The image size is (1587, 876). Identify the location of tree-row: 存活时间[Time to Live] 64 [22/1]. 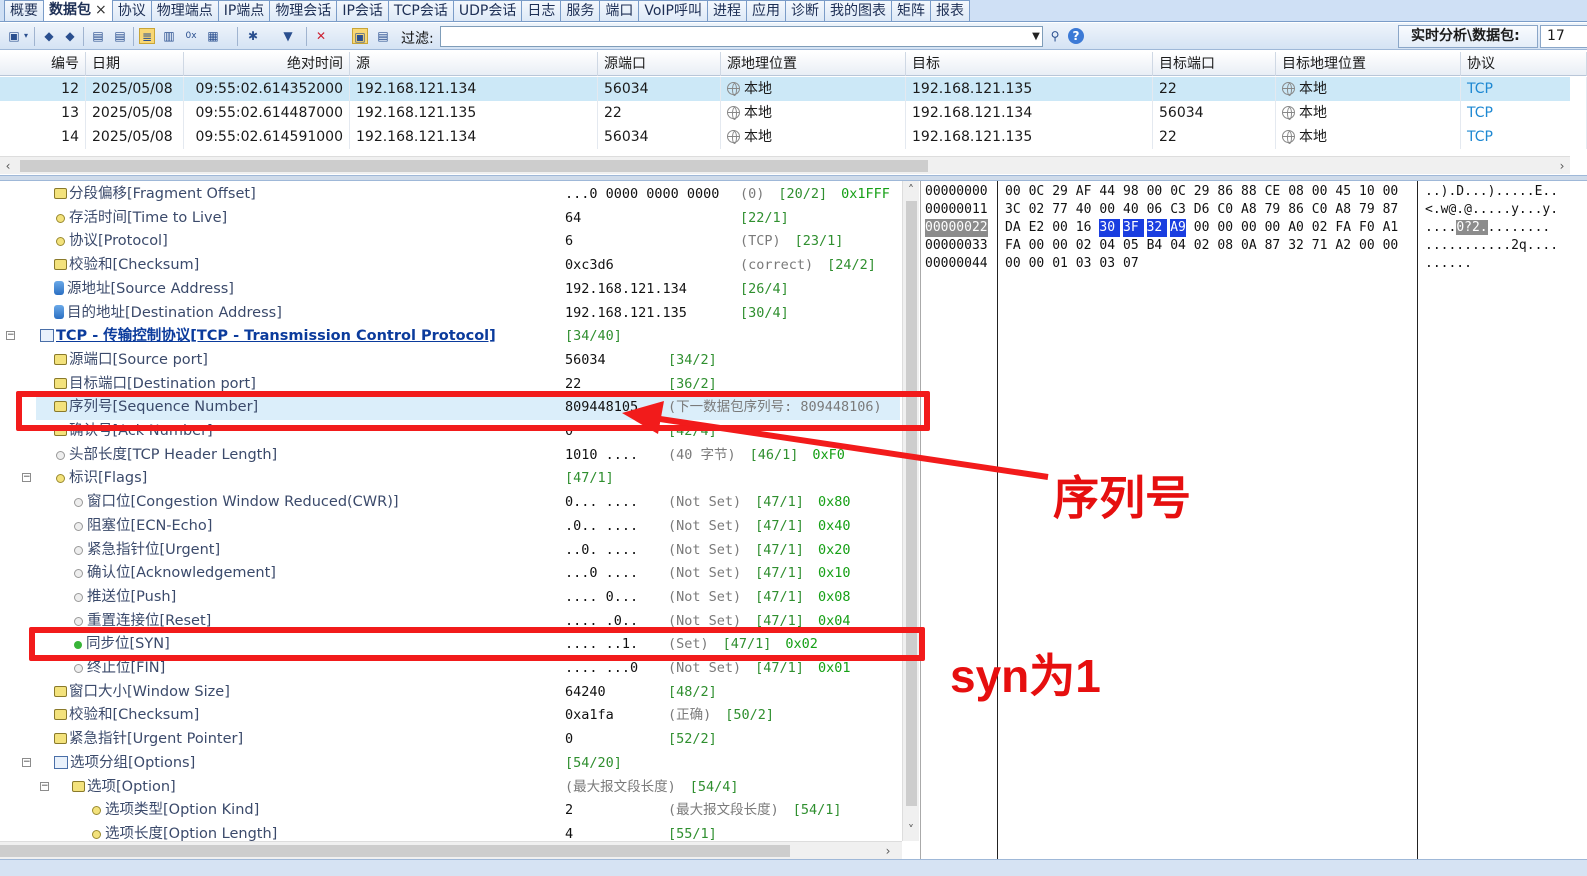
(450, 219).